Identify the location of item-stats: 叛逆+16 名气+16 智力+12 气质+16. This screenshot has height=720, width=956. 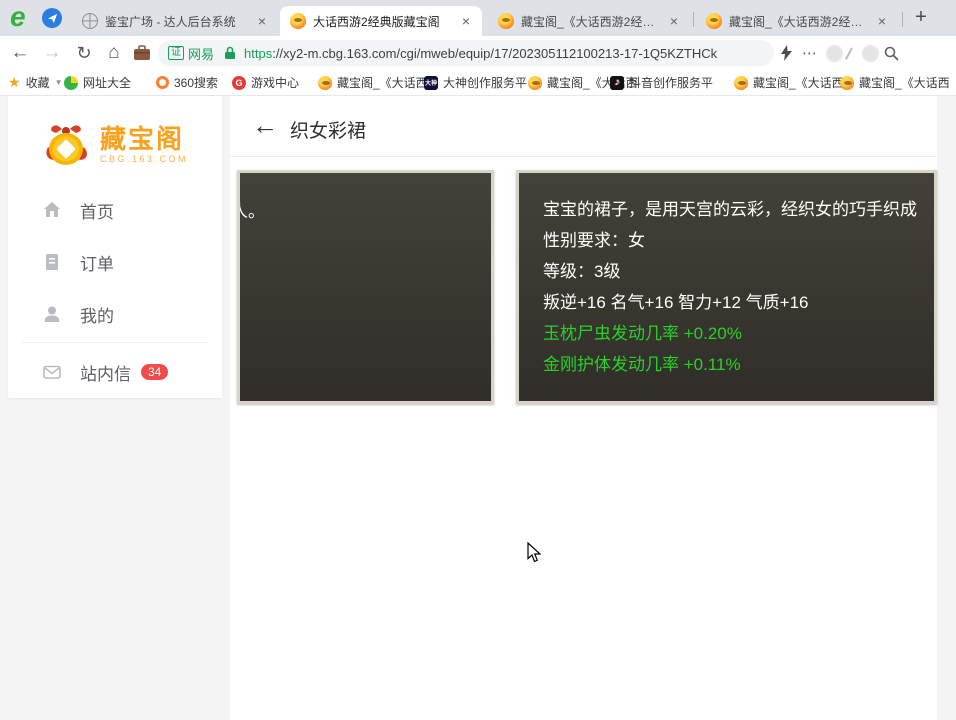
(676, 302).